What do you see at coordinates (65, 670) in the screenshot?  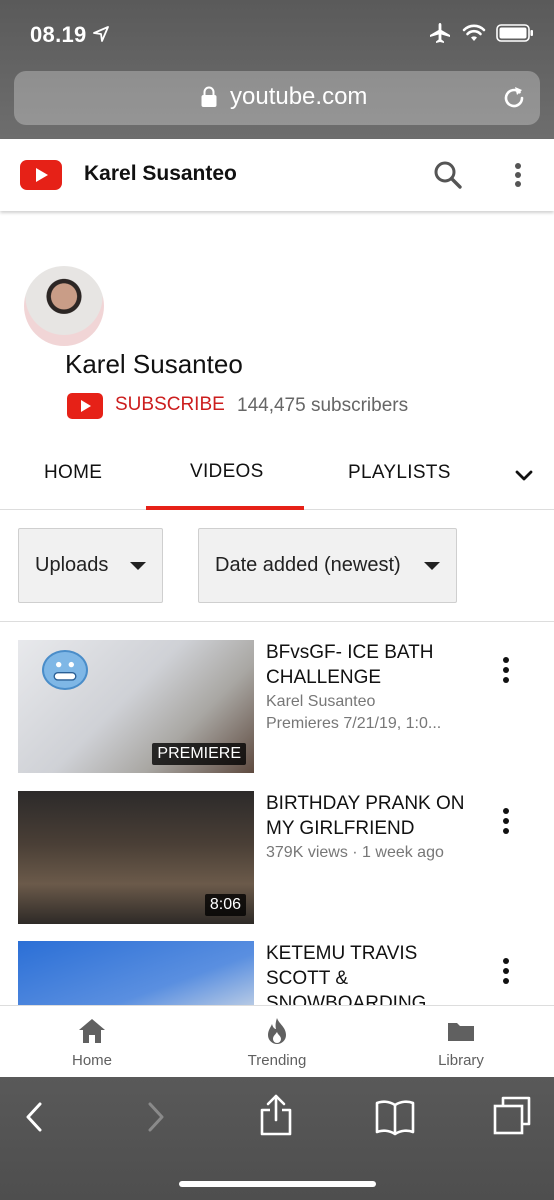 I see `cold-face-emoji-icon` at bounding box center [65, 670].